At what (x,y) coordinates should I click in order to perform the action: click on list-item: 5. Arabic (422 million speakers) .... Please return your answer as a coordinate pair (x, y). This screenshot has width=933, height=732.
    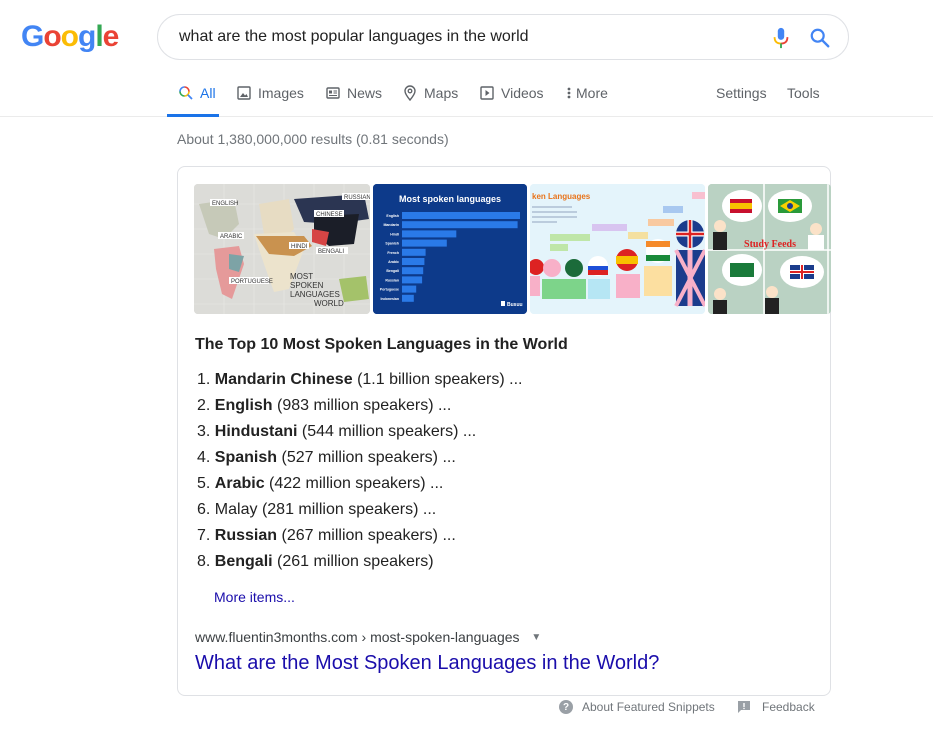
    Looking at the image, I should click on (359, 488).